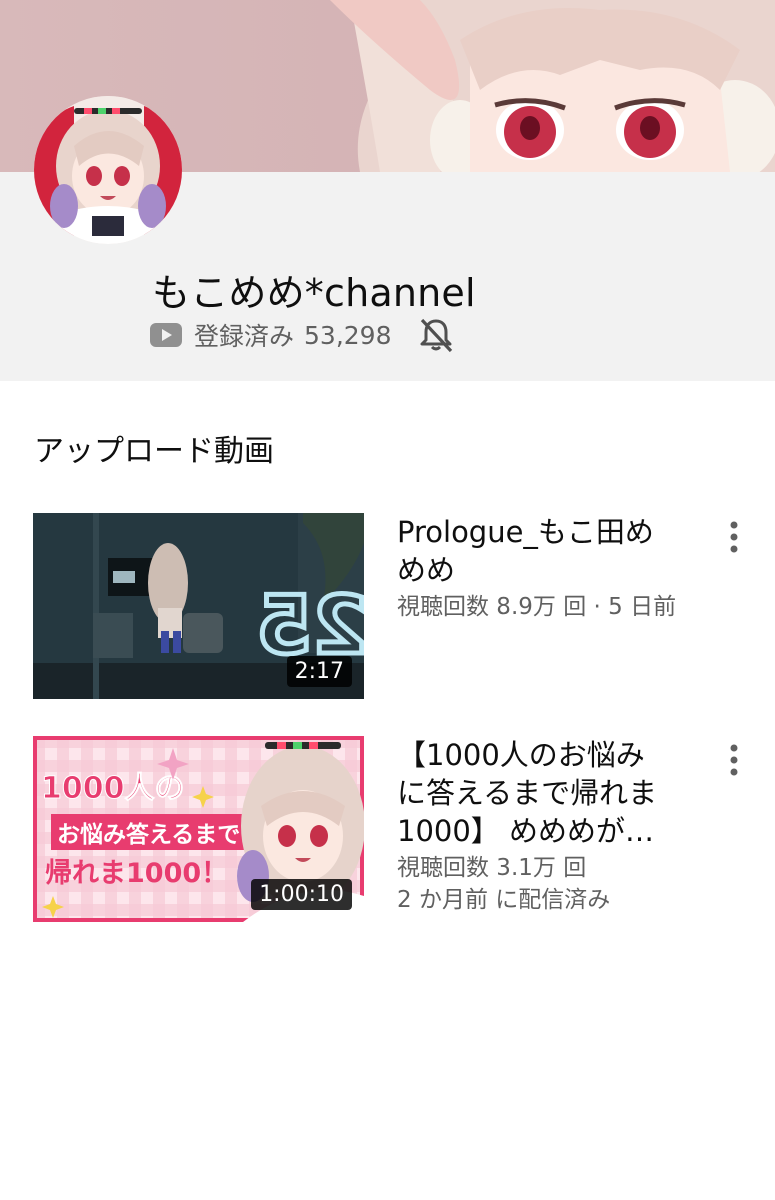 This screenshot has width=775, height=1200. What do you see at coordinates (198, 606) in the screenshot?
I see `video-thumbnail: 25 2:17` at bounding box center [198, 606].